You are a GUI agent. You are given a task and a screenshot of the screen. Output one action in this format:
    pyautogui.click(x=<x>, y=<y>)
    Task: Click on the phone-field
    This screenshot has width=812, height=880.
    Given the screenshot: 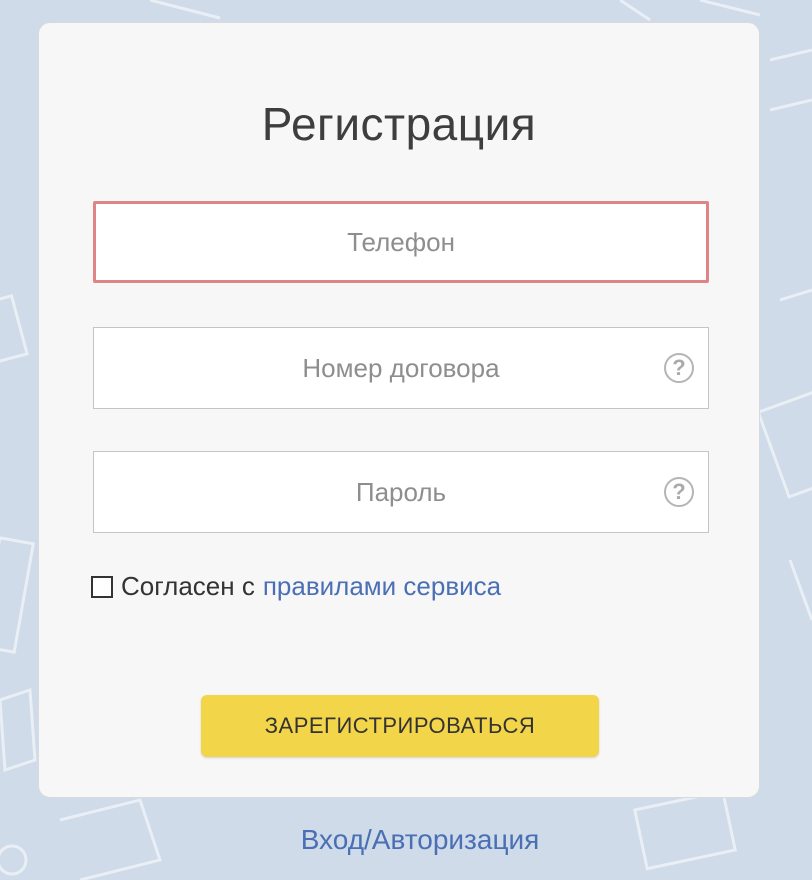 What is the action you would take?
    pyautogui.click(x=401, y=242)
    